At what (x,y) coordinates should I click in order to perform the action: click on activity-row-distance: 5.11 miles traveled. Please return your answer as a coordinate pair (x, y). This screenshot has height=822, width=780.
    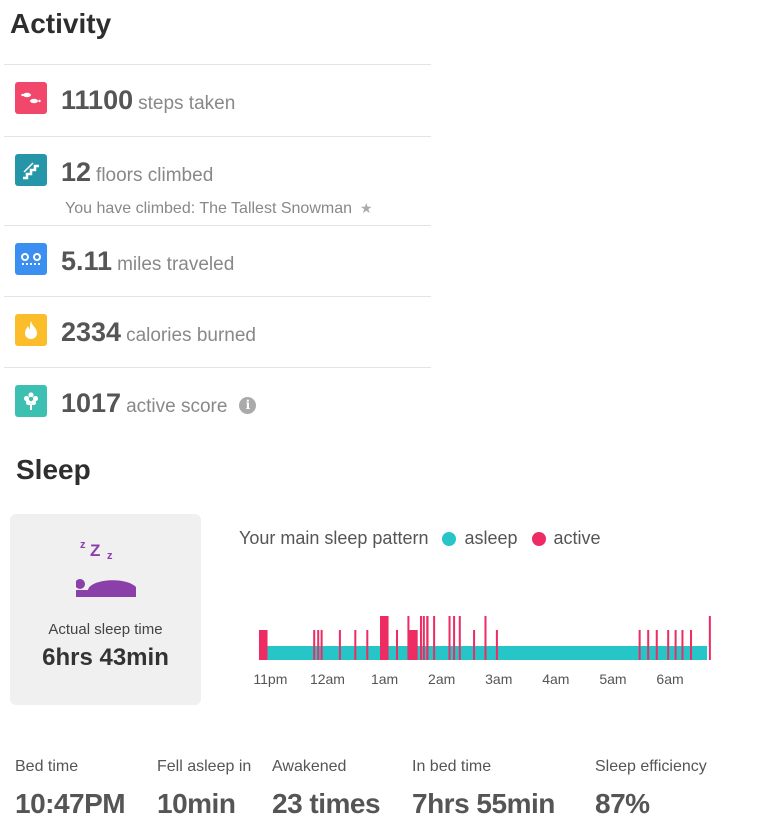
    Looking at the image, I should click on (217, 260).